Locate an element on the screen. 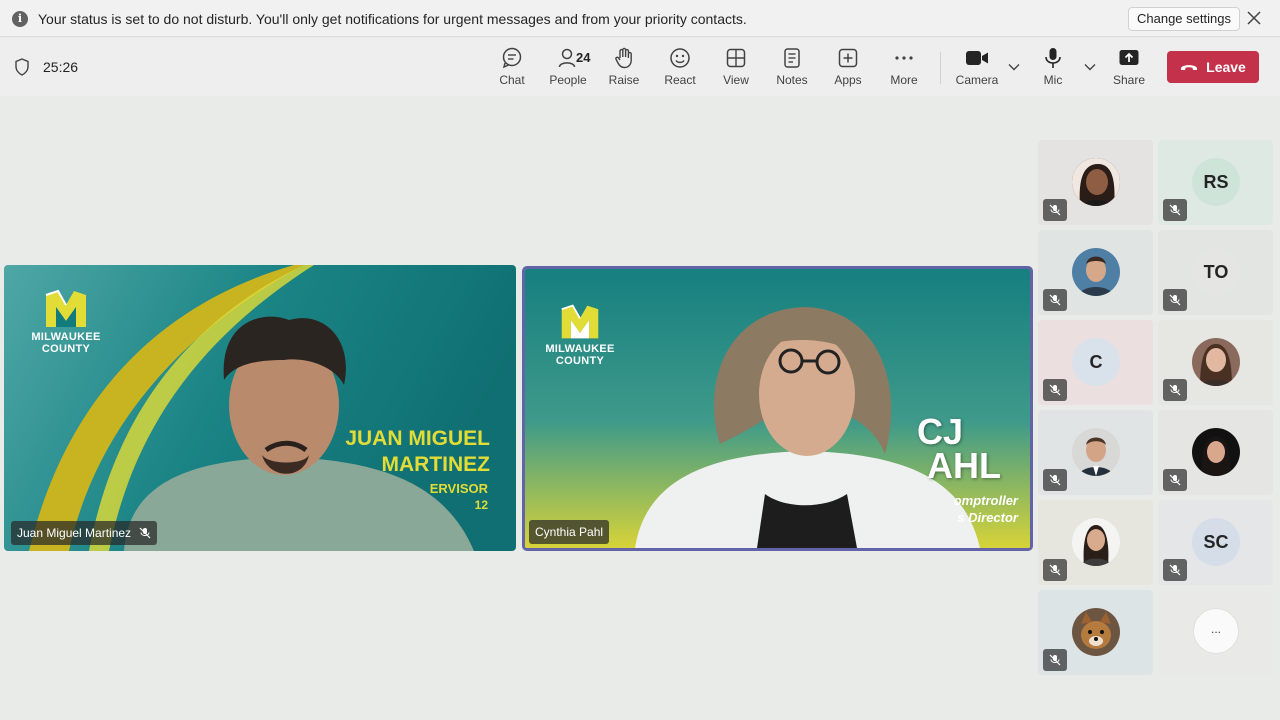  mic-options-chevron-down-icon is located at coordinates (1090, 67).